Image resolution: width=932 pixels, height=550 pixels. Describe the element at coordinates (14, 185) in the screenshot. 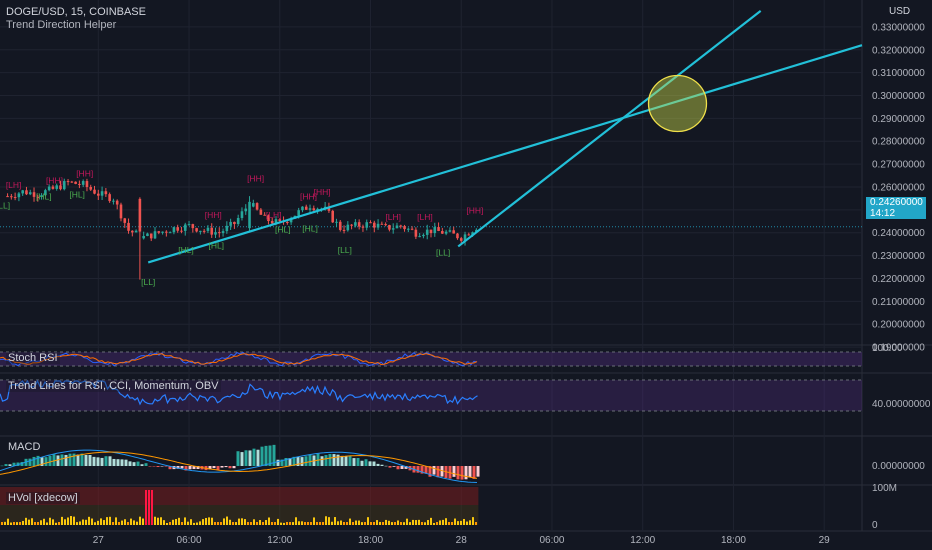

I see `pivot-label: [LH]` at that location.